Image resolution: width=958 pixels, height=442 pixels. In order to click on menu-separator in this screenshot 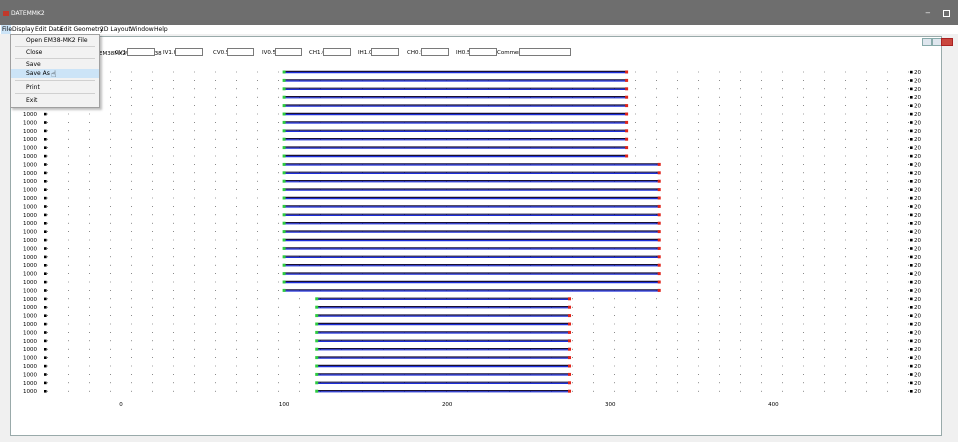, I will do `click(55, 58)`.